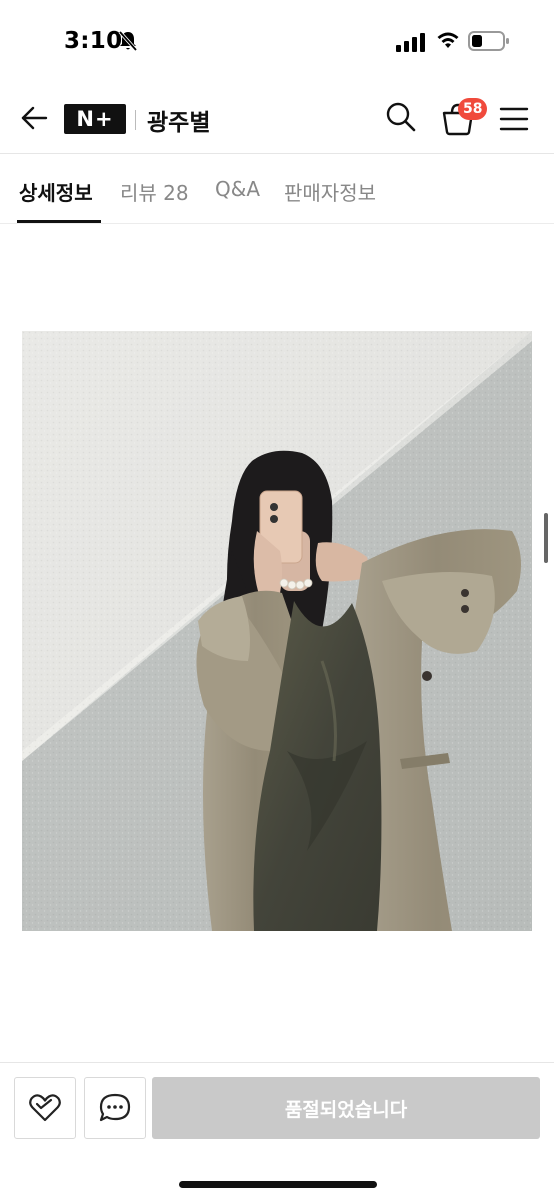  What do you see at coordinates (277, 189) in the screenshot?
I see `tab-bar: 상세정보 리뷰 28 Q&A 판매자정보` at bounding box center [277, 189].